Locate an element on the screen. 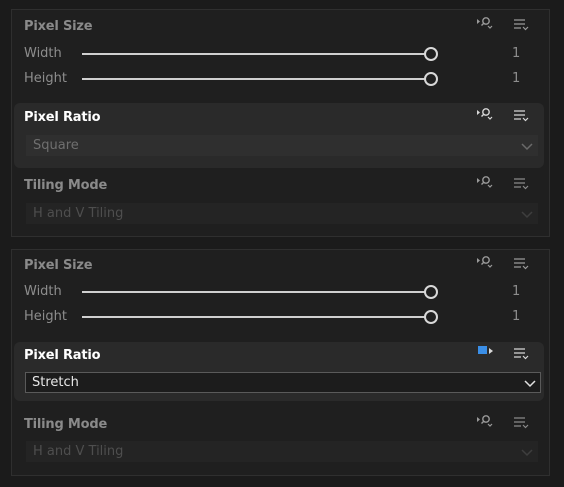 The height and width of the screenshot is (487, 564). pixel-ratio-section: Pixel Ratio Square is located at coordinates (279, 135).